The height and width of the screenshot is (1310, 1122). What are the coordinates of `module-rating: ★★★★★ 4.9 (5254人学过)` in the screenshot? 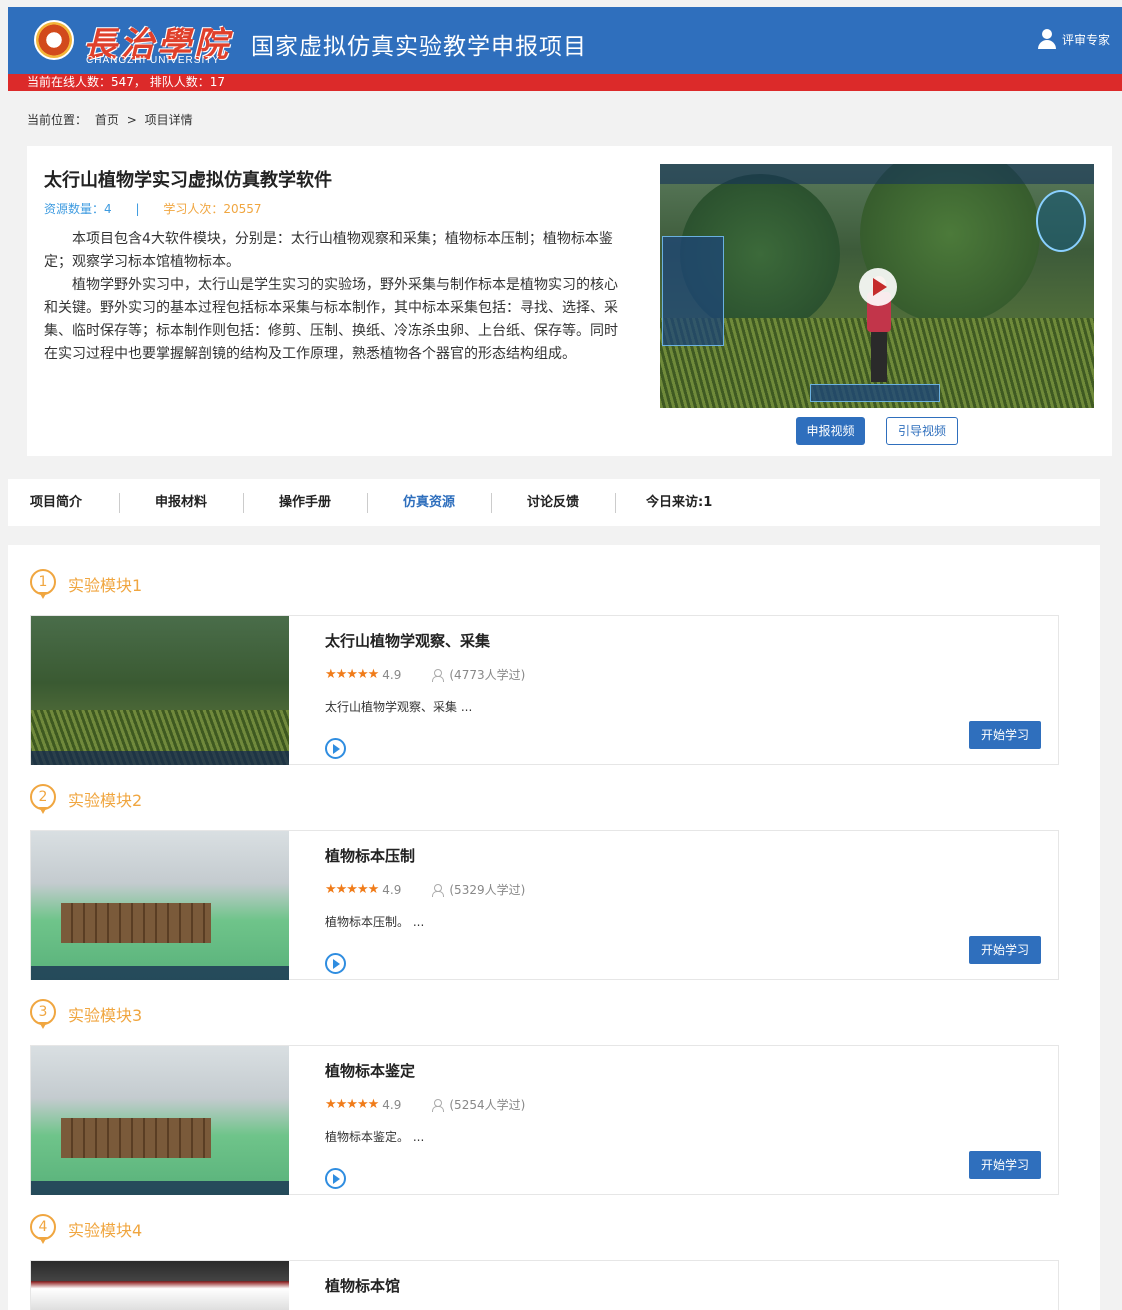 It's located at (425, 1104).